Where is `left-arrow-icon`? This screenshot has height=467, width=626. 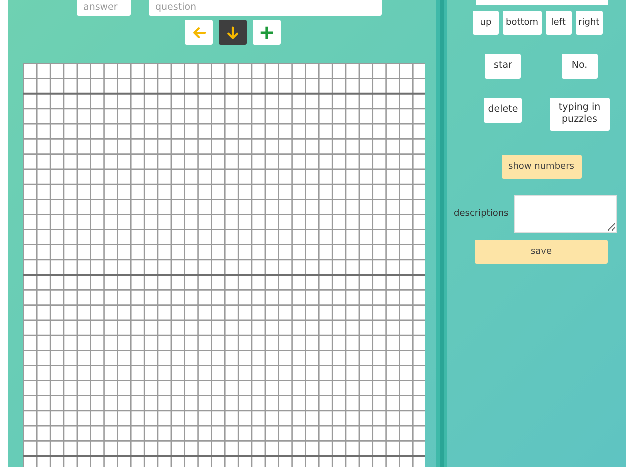
left-arrow-icon is located at coordinates (199, 33).